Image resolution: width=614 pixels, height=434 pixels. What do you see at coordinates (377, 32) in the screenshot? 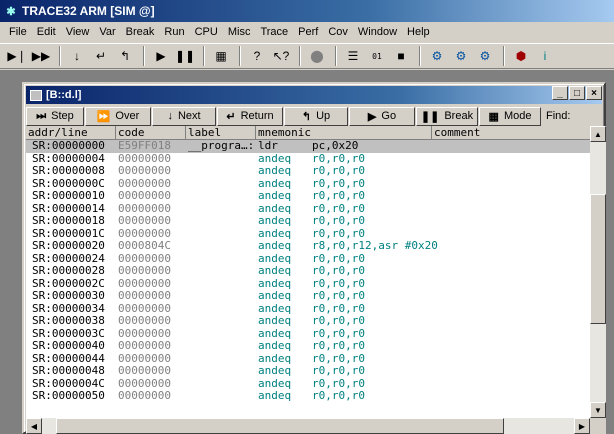
I see `menu-window: Window` at bounding box center [377, 32].